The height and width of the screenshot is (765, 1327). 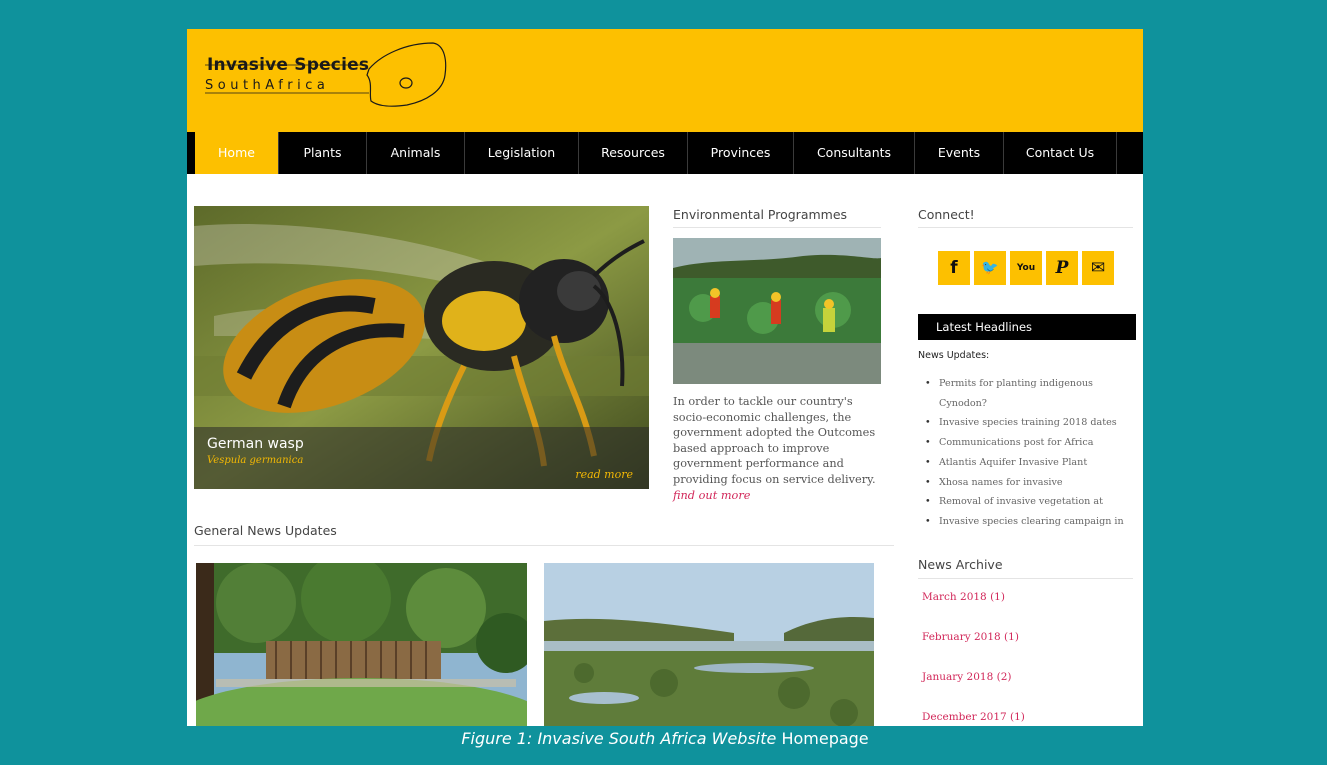 I want to click on headline-item: Invasive species clearing campaign in, so click(x=1031, y=522).